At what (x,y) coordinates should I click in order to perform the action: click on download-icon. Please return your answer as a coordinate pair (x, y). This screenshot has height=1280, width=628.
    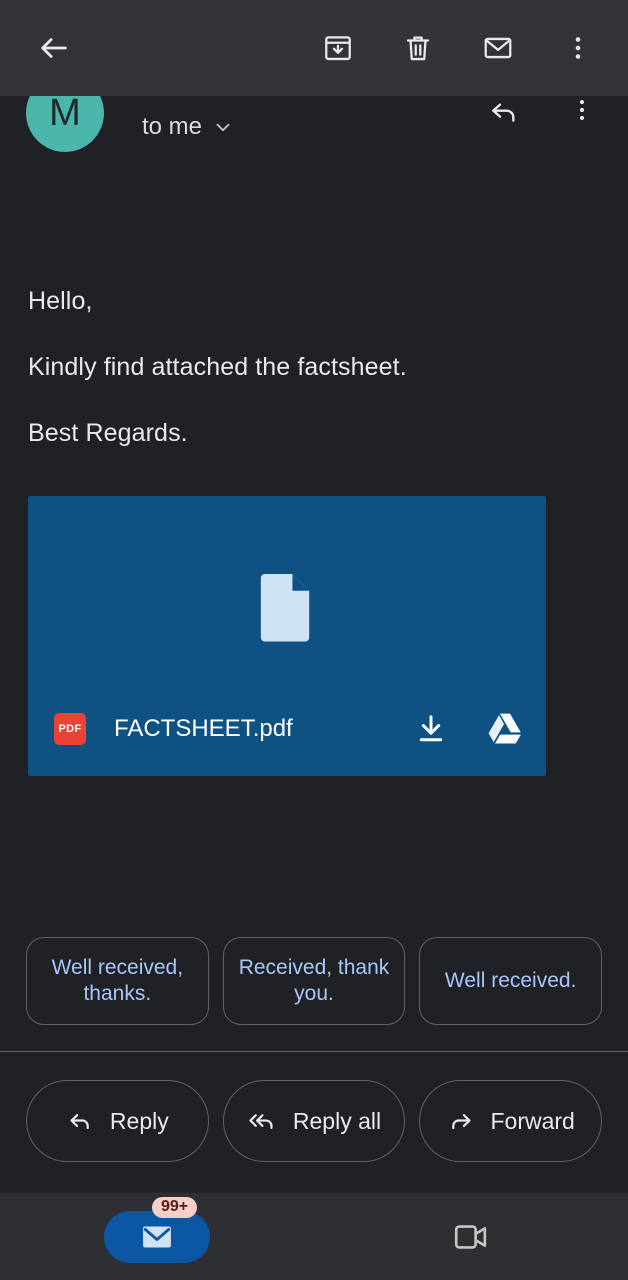
    Looking at the image, I should click on (431, 728).